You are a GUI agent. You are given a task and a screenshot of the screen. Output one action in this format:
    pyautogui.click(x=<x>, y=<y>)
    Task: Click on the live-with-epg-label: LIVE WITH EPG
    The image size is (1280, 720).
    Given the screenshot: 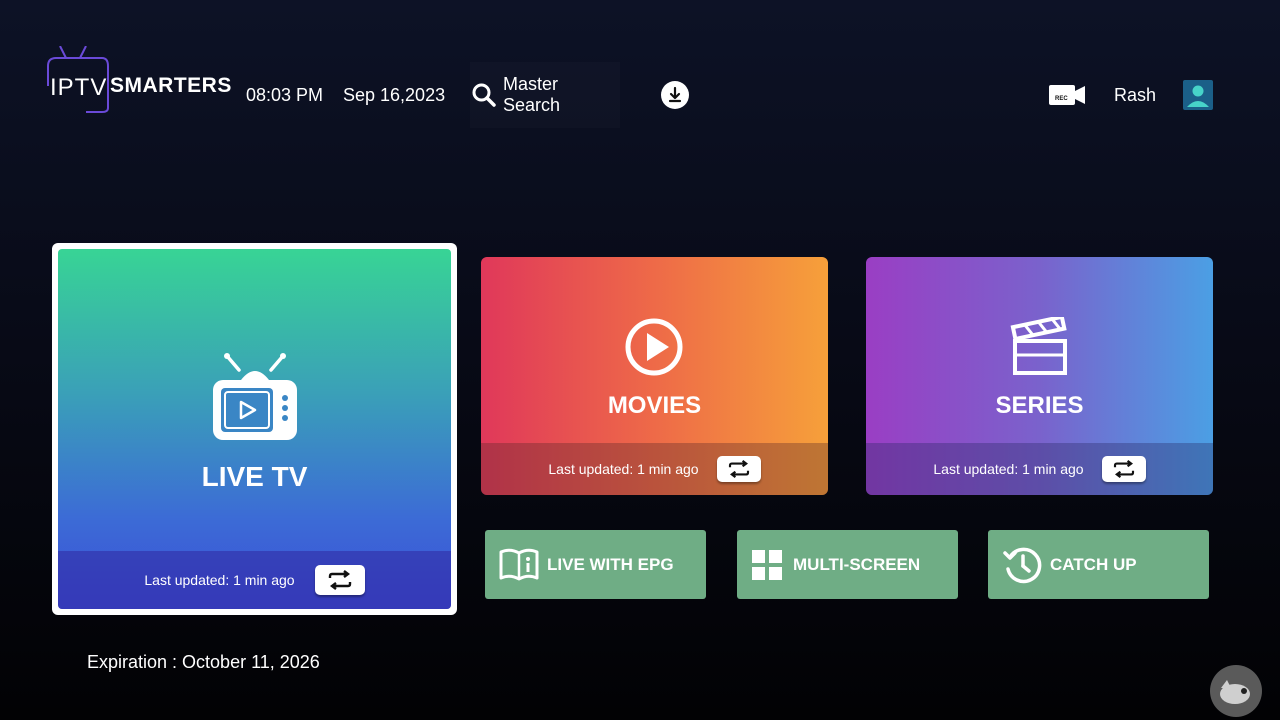 What is the action you would take?
    pyautogui.click(x=610, y=564)
    